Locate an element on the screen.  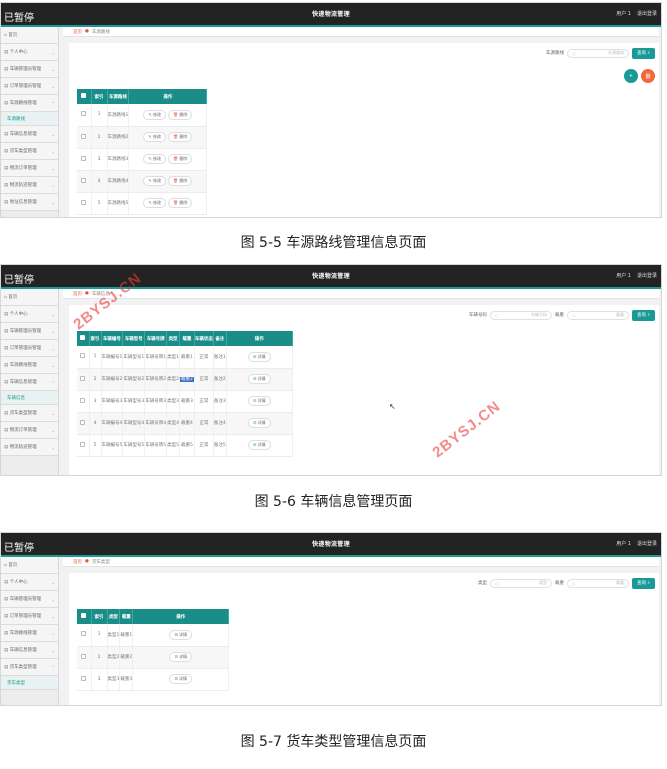
type-search-input: ○ 类型 is located at coordinates (521, 583).